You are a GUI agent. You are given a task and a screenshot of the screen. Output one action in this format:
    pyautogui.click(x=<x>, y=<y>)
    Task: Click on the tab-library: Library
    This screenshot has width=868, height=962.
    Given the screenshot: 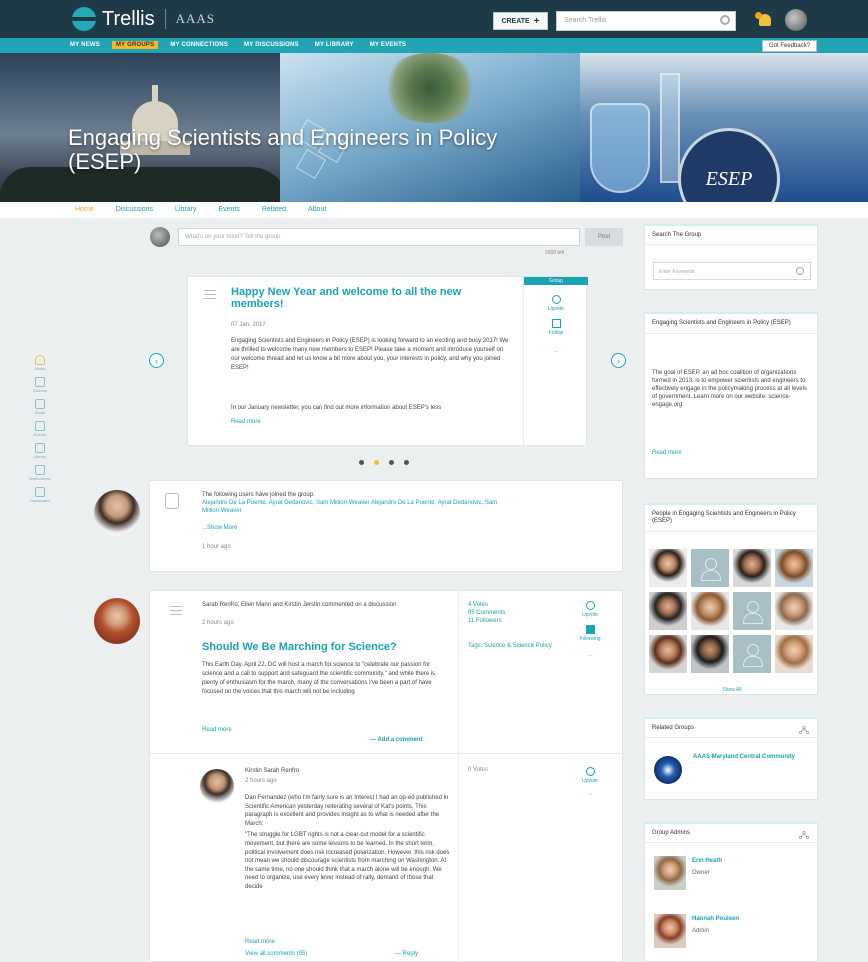 What is the action you would take?
    pyautogui.click(x=185, y=209)
    